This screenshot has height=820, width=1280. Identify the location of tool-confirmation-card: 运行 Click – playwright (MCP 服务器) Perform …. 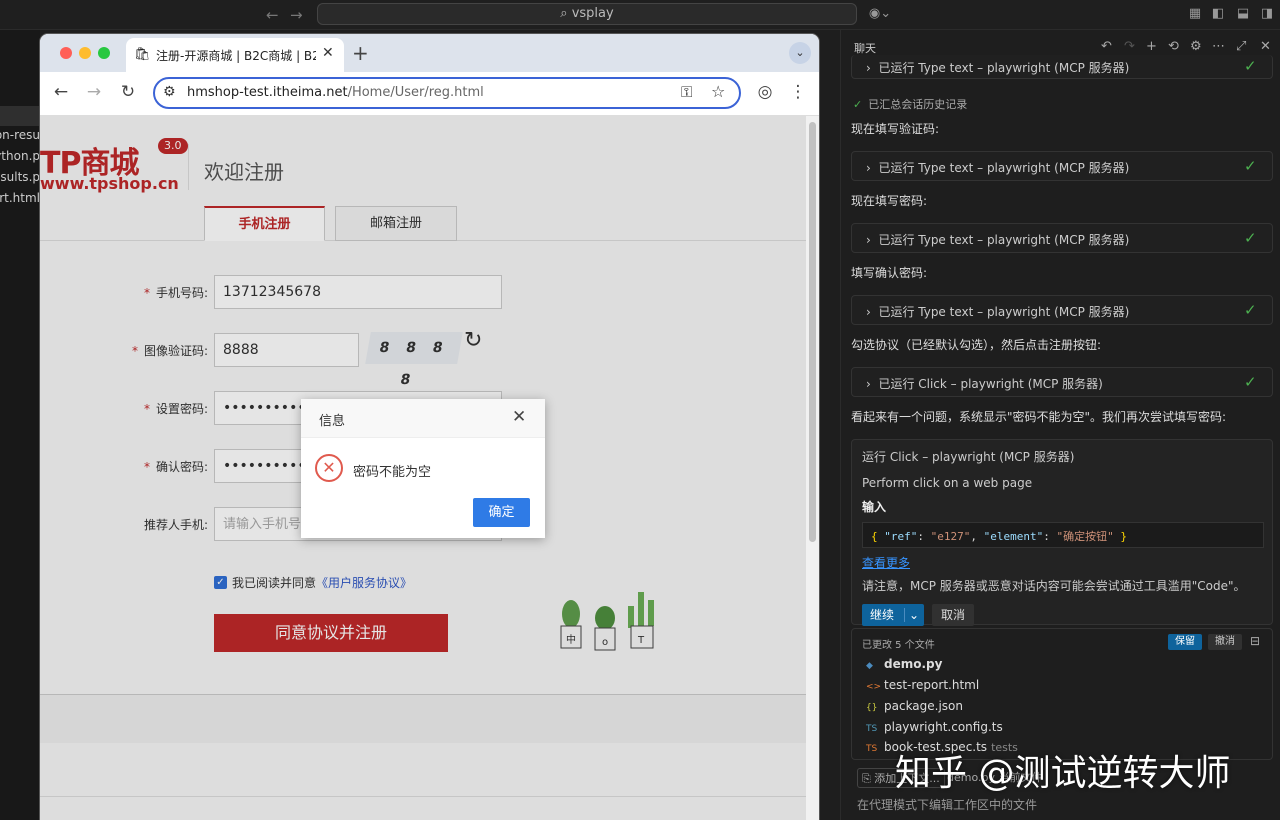
(1062, 532).